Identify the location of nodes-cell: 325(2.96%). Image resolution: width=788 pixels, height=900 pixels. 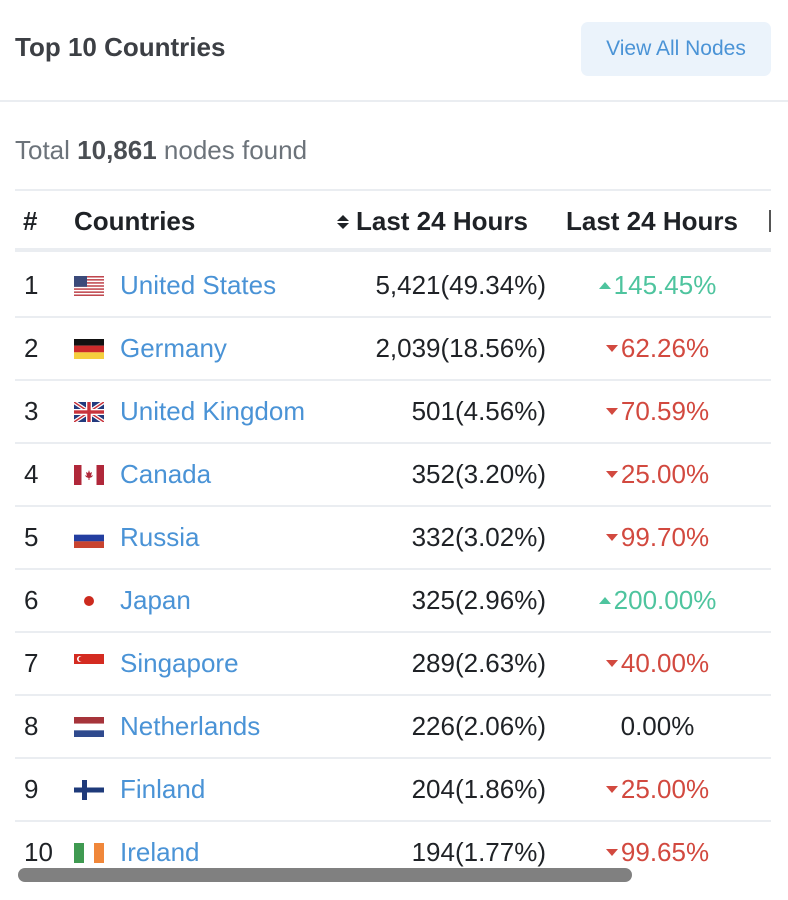
(478, 600).